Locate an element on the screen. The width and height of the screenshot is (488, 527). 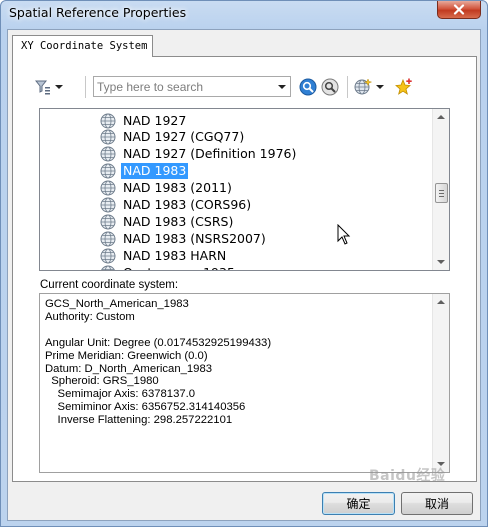
star-add-icon is located at coordinates (403, 86).